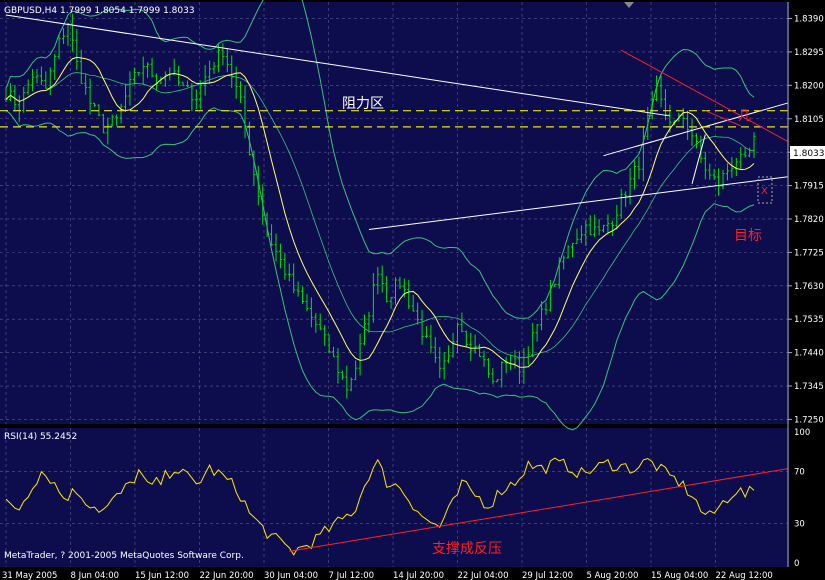 The image size is (825, 580). What do you see at coordinates (744, 575) in the screenshot?
I see `x-tick-label: 22 Aug 12:00` at bounding box center [744, 575].